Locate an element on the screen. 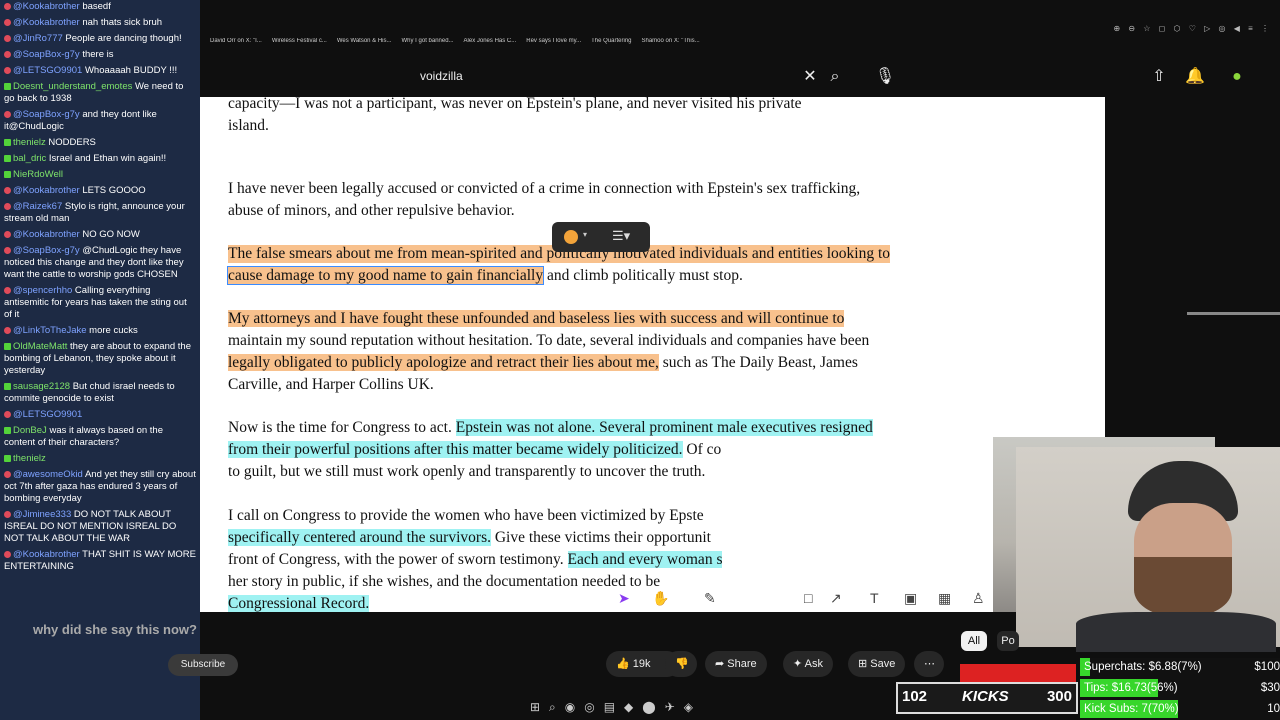 This screenshot has height=720, width=1280. search-icon: ⌕ is located at coordinates (835, 77).